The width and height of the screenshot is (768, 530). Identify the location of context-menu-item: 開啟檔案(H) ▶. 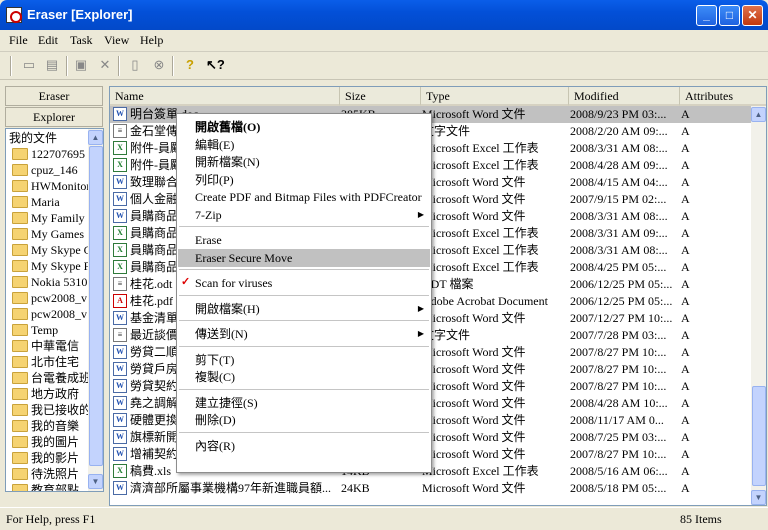
(304, 309).